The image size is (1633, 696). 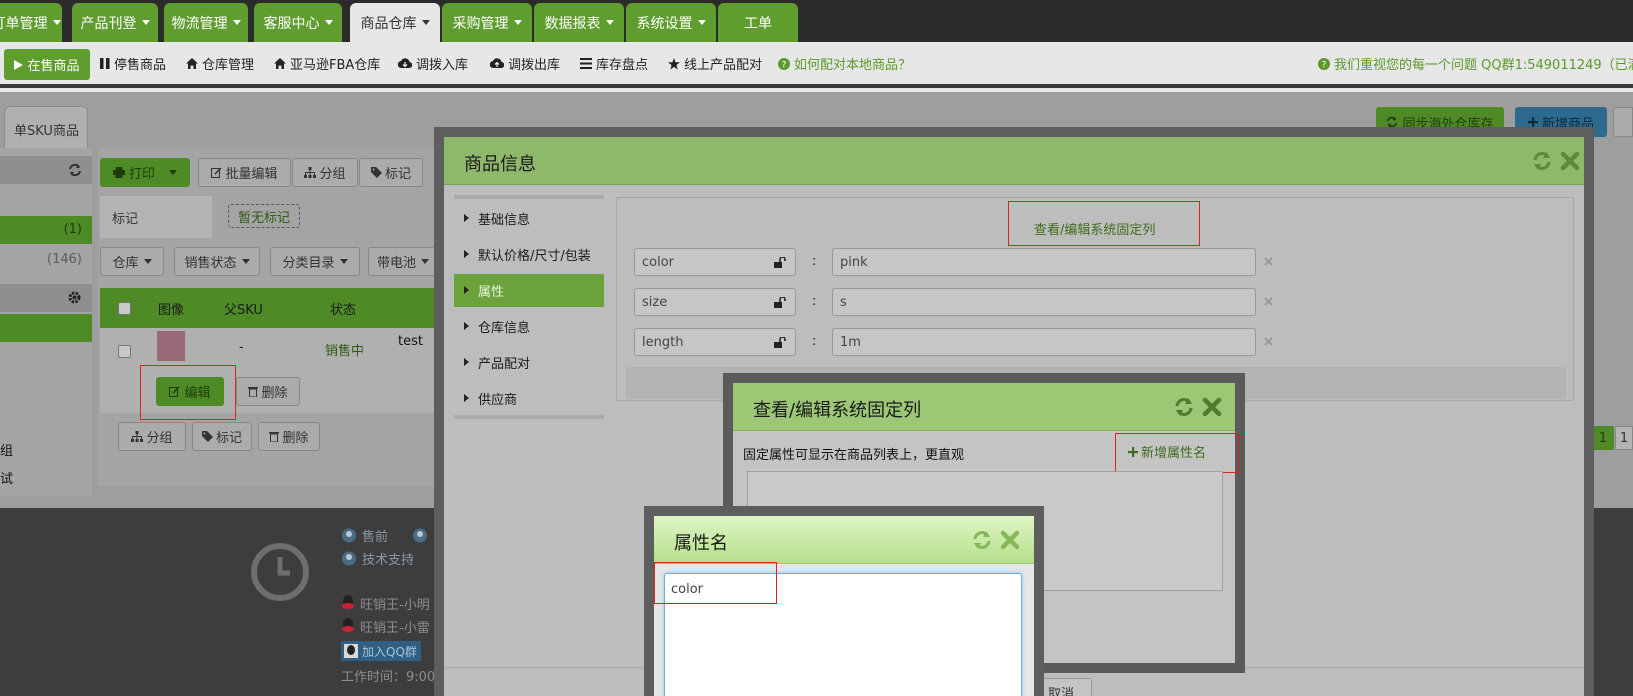 What do you see at coordinates (500, 164) in the screenshot?
I see `modal-title: 商品信息` at bounding box center [500, 164].